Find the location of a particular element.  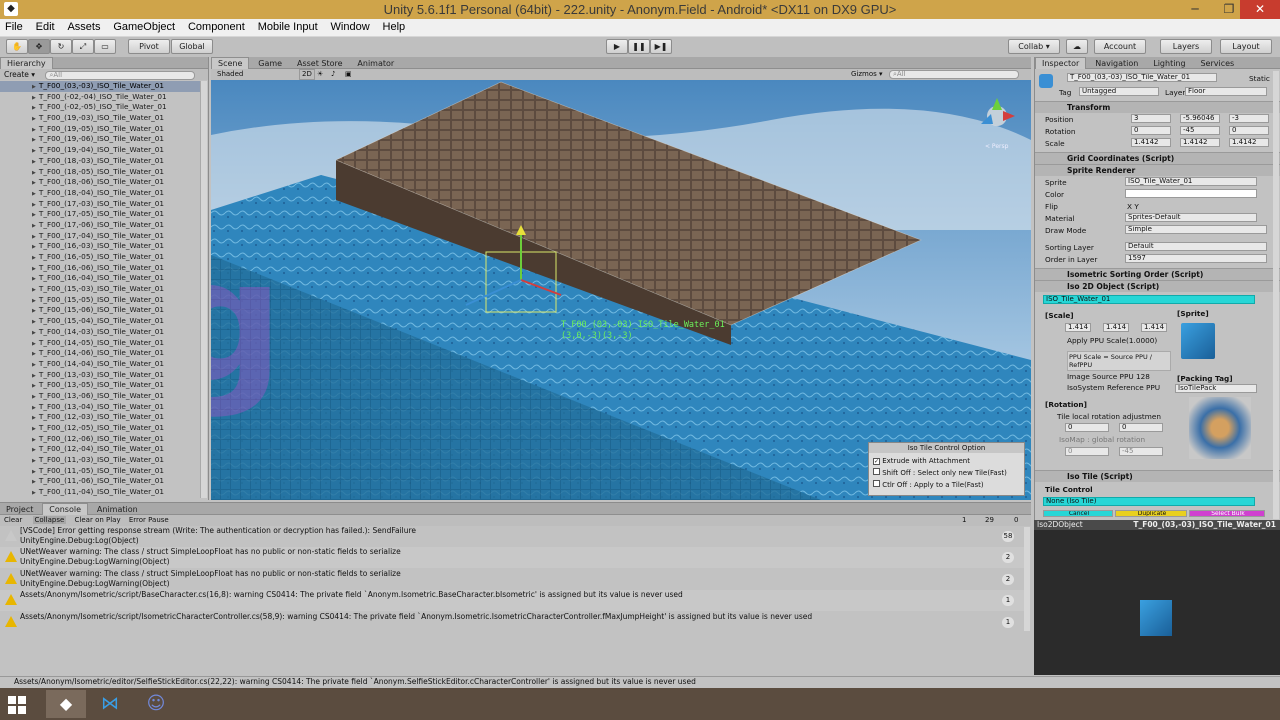

step-button: ▶❚ is located at coordinates (661, 46).